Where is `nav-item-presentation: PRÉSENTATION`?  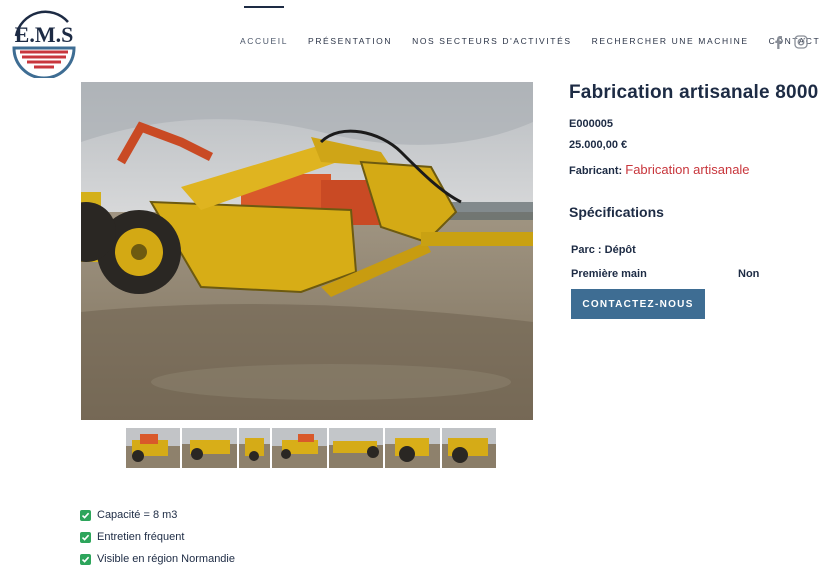
nav-item-presentation: PRÉSENTATION is located at coordinates (350, 40).